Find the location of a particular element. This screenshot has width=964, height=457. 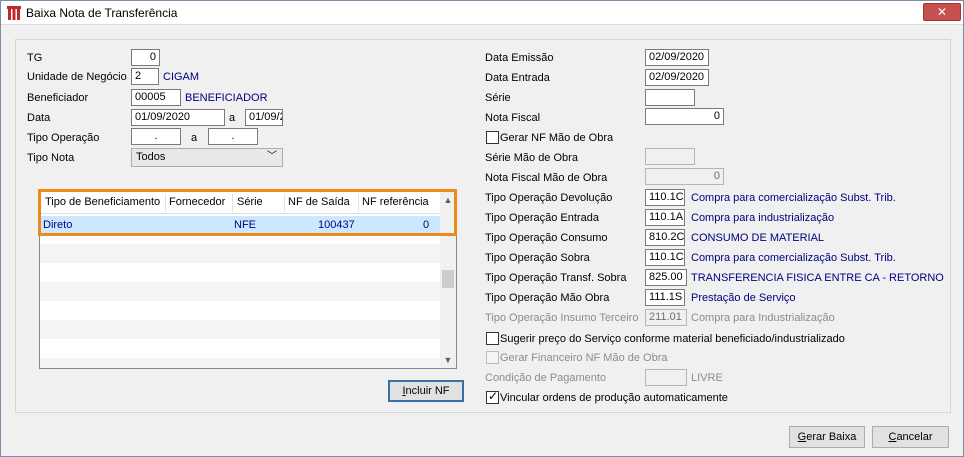

tg-field: 0 is located at coordinates (145, 57).